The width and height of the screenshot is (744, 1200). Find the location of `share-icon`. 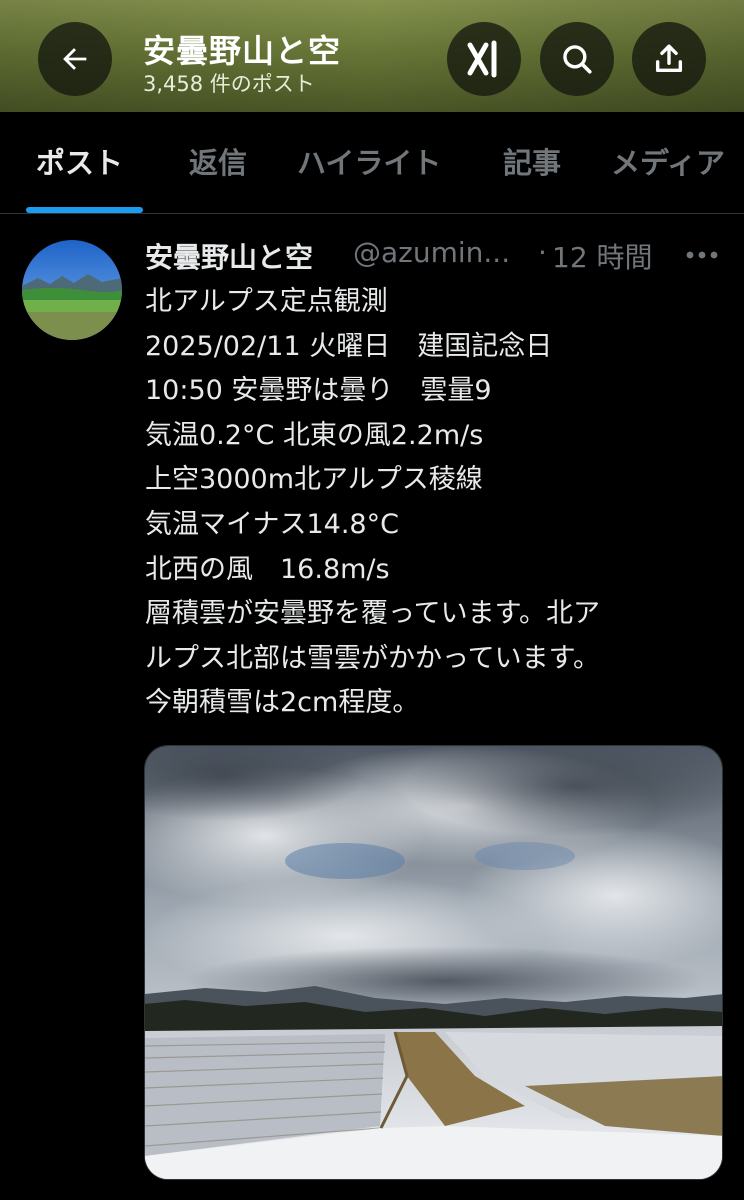

share-icon is located at coordinates (669, 58).